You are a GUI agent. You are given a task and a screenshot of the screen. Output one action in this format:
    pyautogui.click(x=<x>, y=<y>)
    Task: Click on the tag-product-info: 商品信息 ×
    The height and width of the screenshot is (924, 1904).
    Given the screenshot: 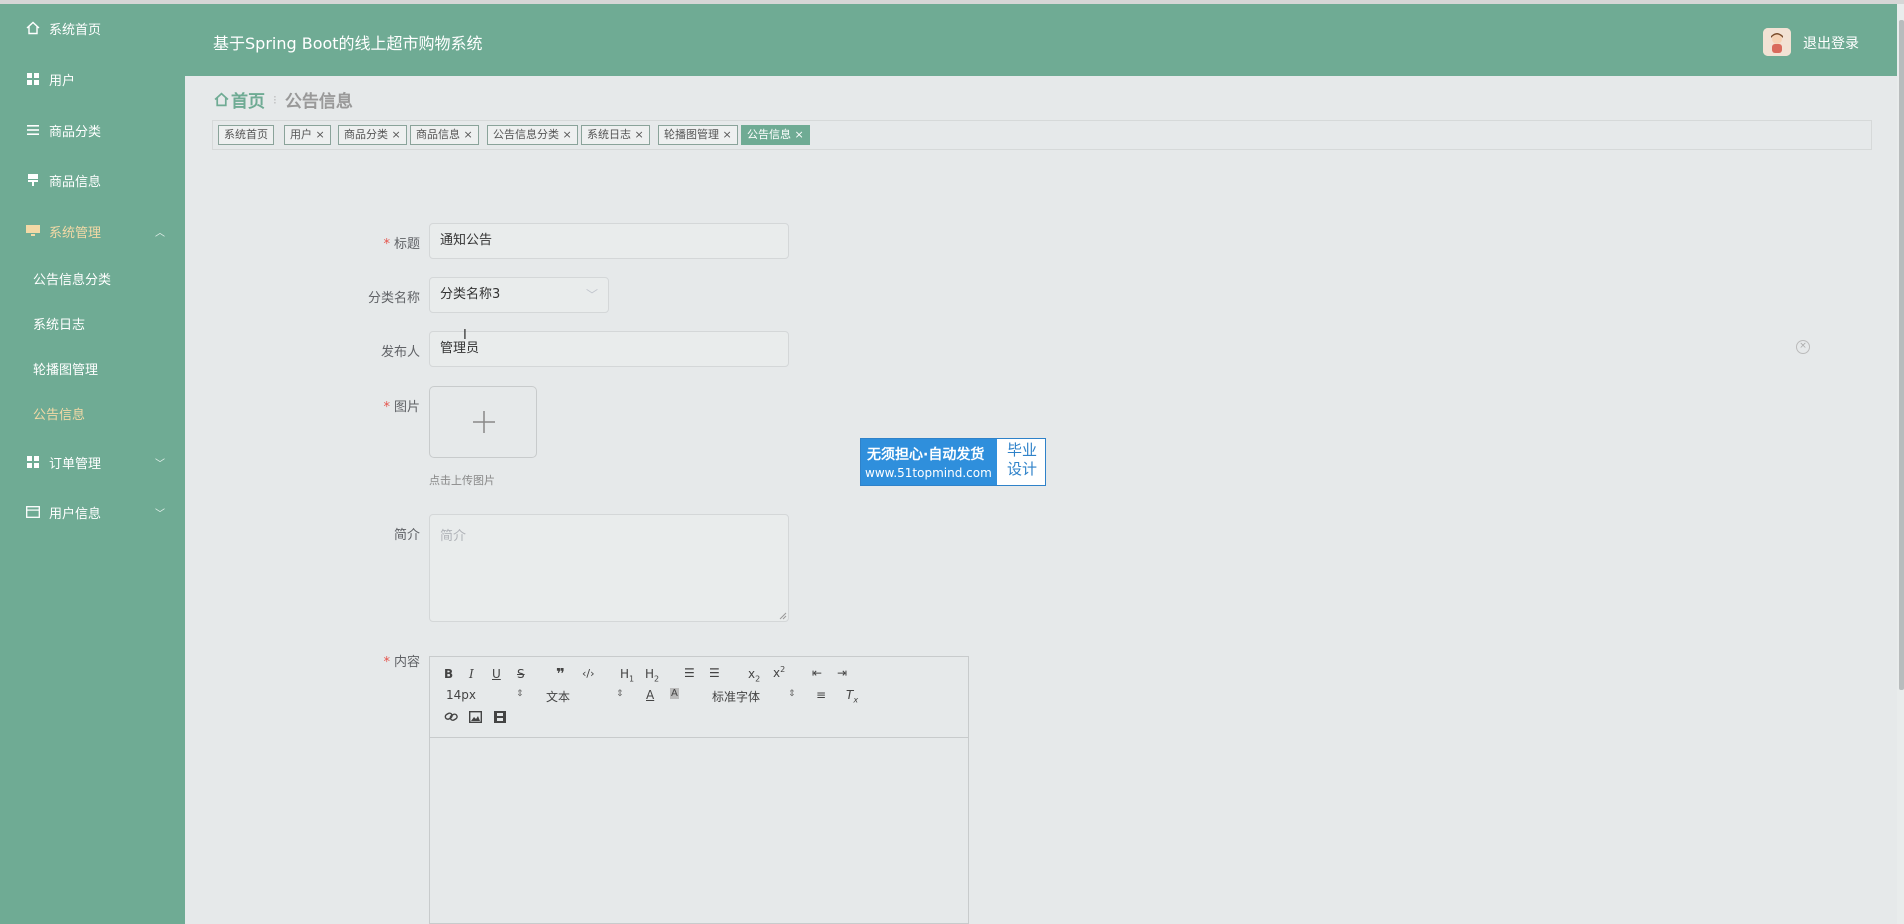 What is the action you would take?
    pyautogui.click(x=444, y=135)
    